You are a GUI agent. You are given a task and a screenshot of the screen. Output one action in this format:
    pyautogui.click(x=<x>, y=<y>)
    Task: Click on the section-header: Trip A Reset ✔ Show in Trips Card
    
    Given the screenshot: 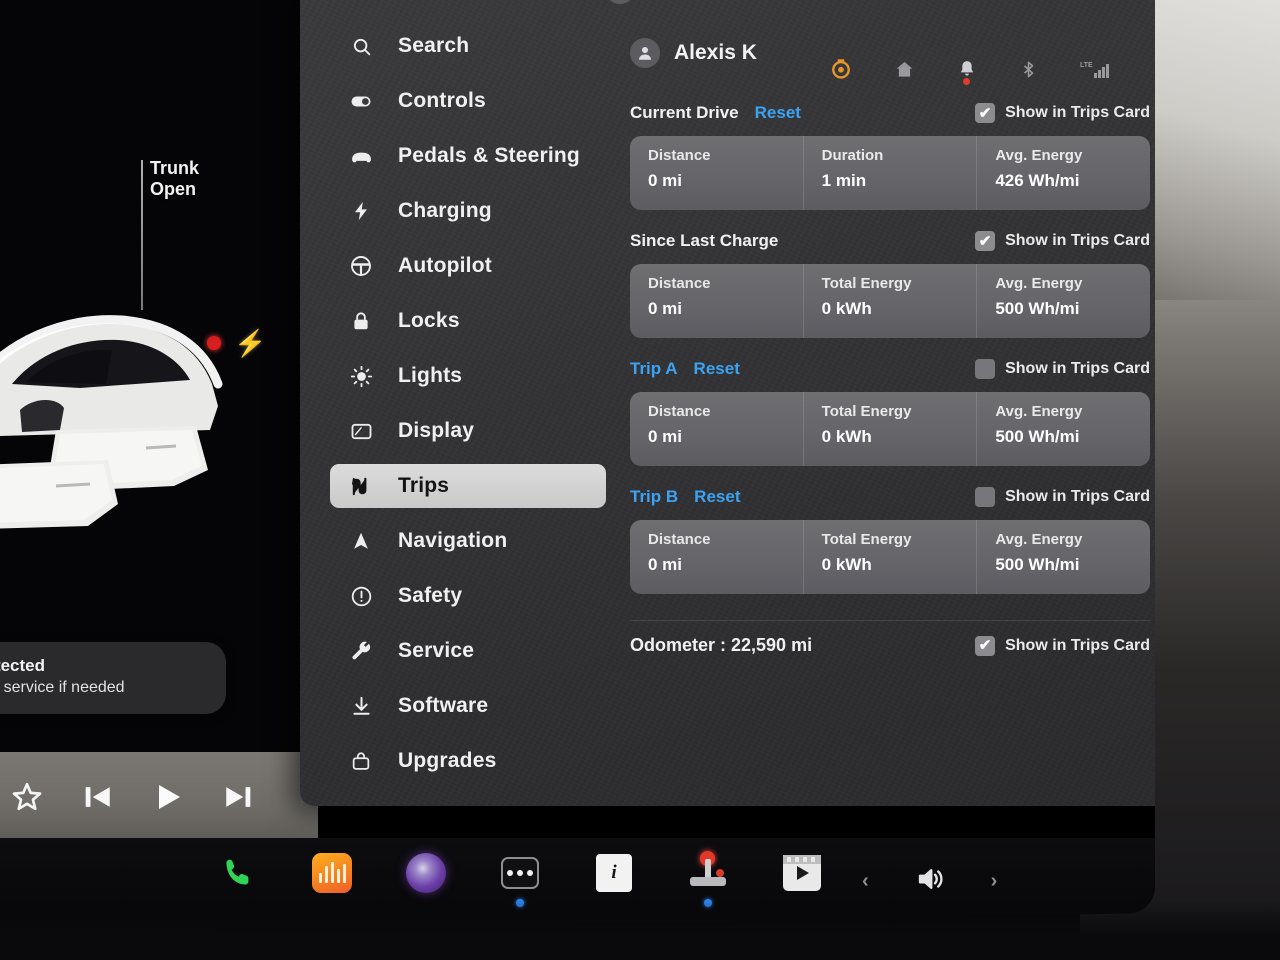 What is the action you would take?
    pyautogui.click(x=890, y=369)
    